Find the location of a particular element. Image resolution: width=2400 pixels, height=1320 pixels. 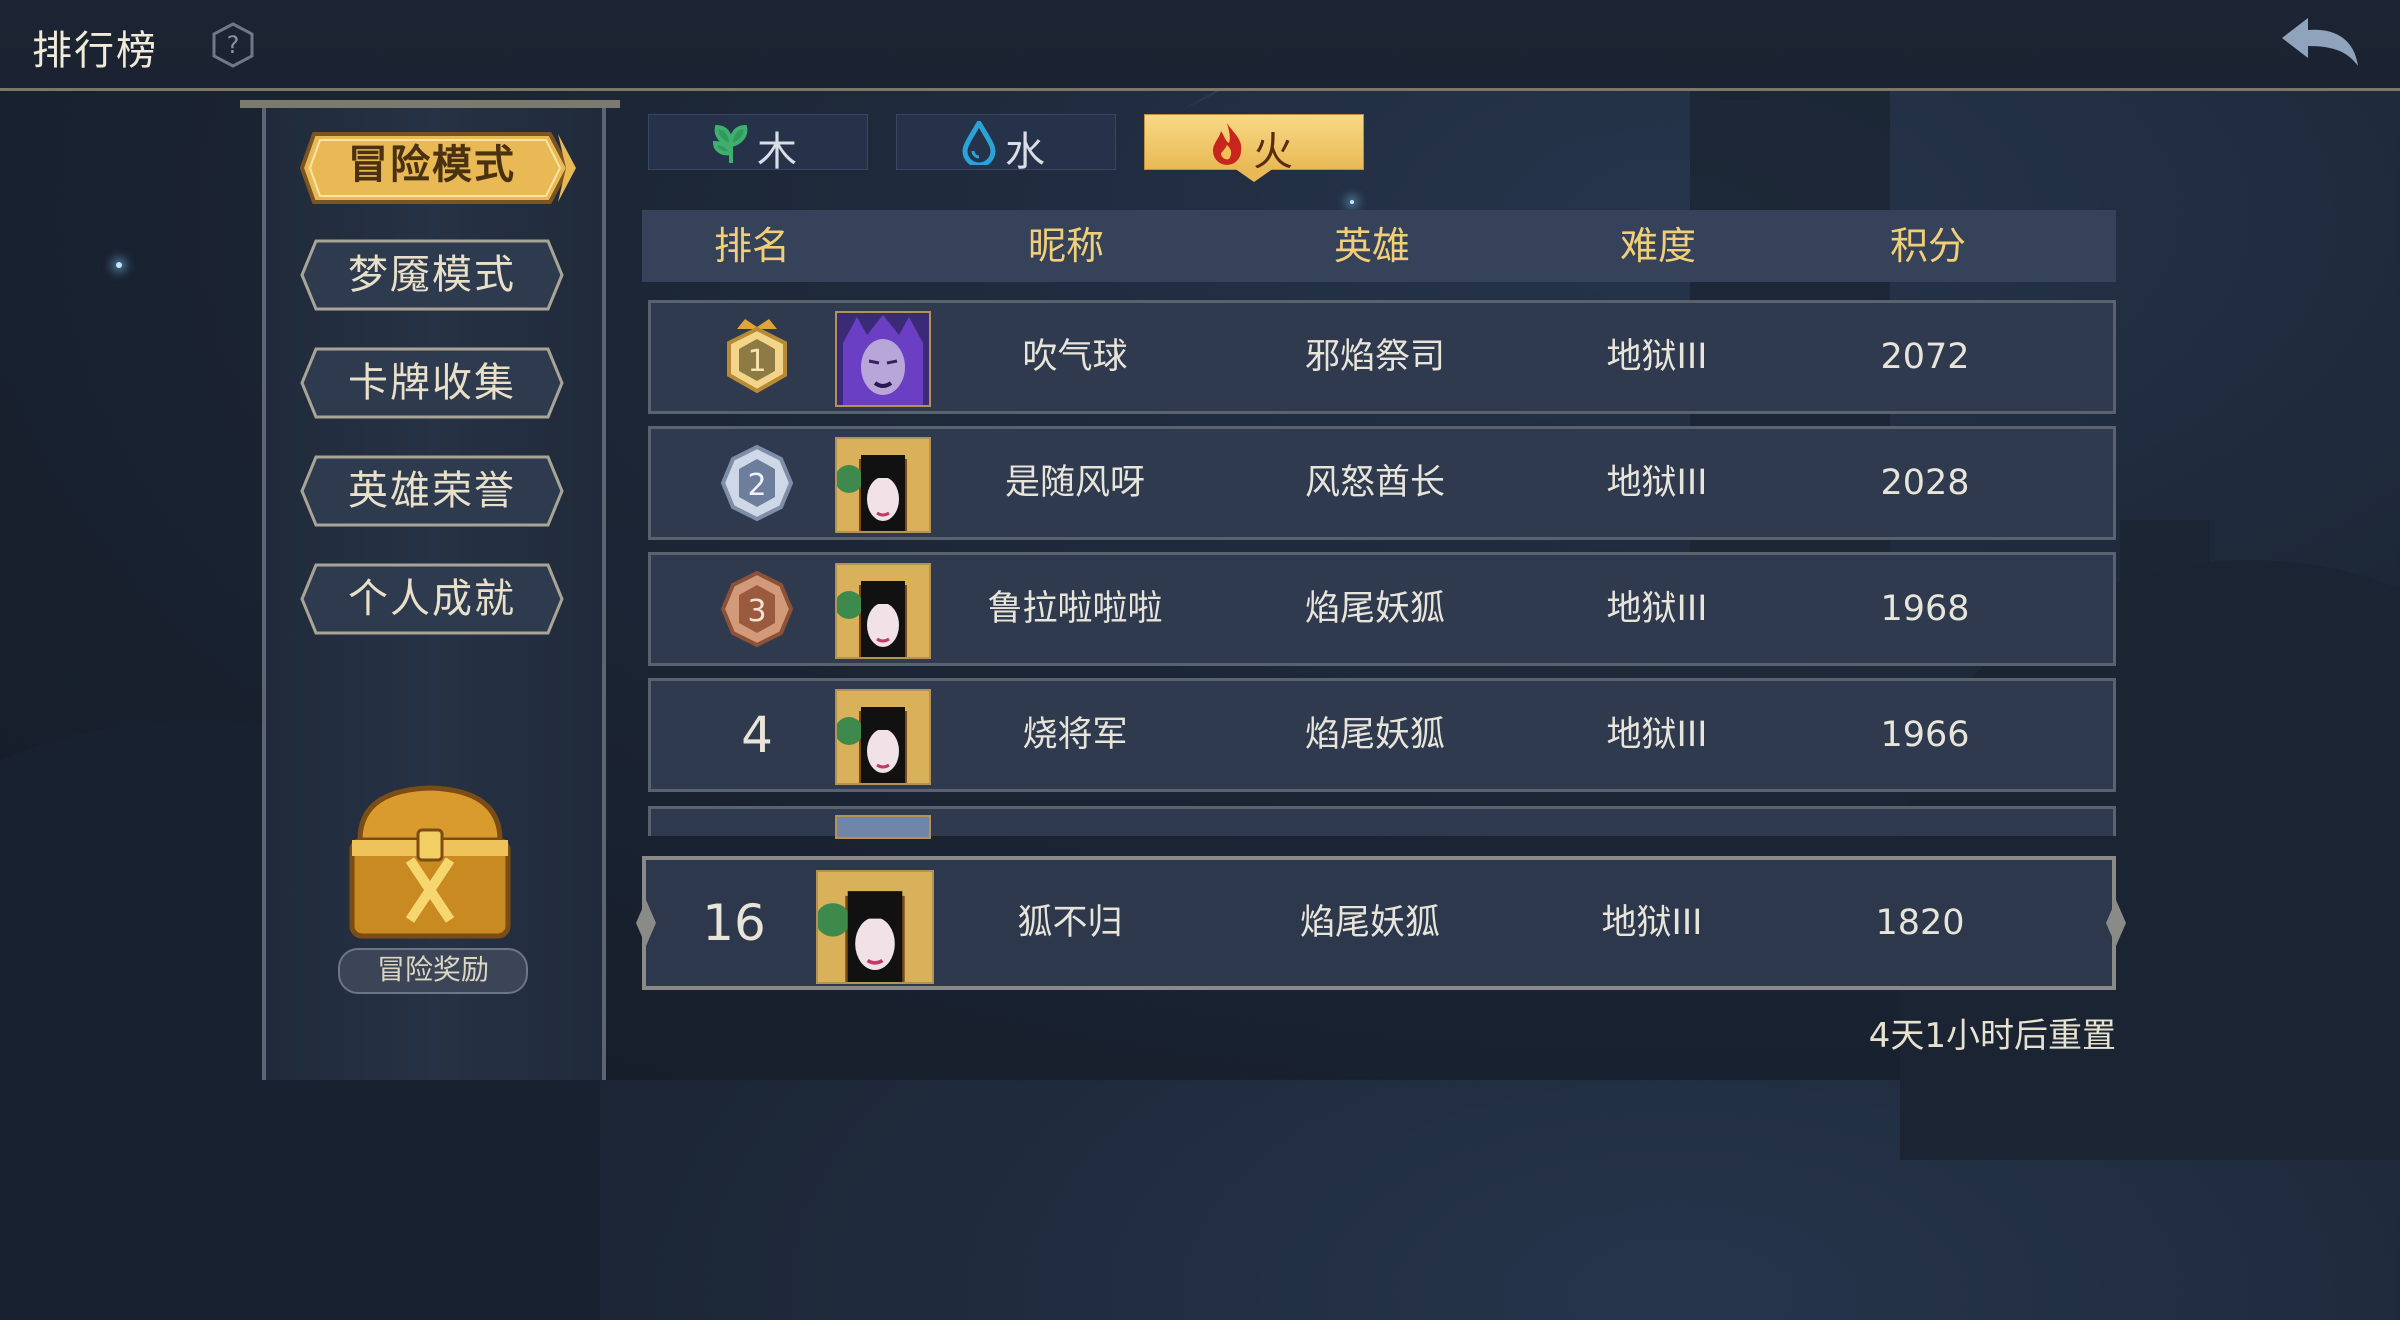

help-icon: ? is located at coordinates (233, 45).